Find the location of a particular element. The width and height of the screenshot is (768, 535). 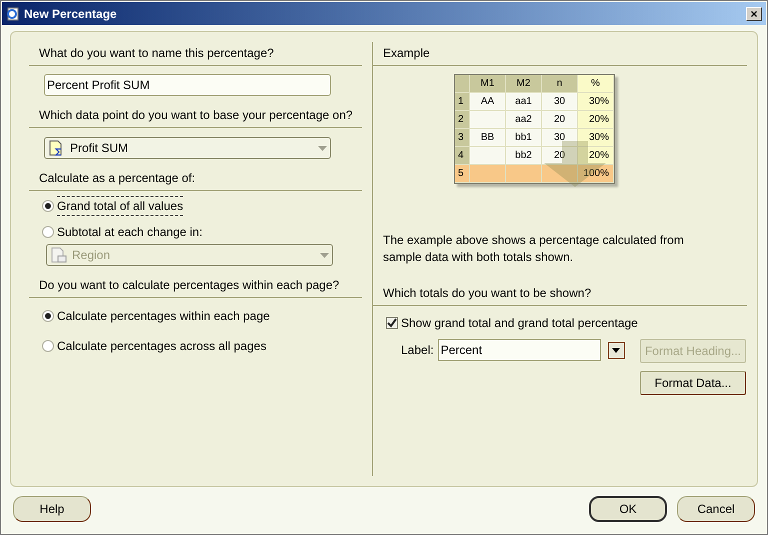

dialog-button: Help is located at coordinates (52, 509).